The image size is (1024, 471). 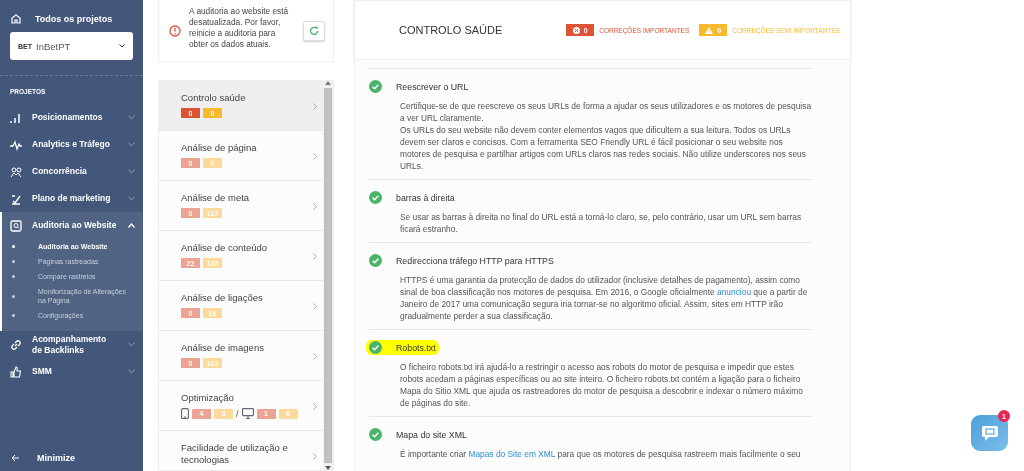 What do you see at coordinates (16, 371) in the screenshot?
I see `thumbs-up-icon` at bounding box center [16, 371].